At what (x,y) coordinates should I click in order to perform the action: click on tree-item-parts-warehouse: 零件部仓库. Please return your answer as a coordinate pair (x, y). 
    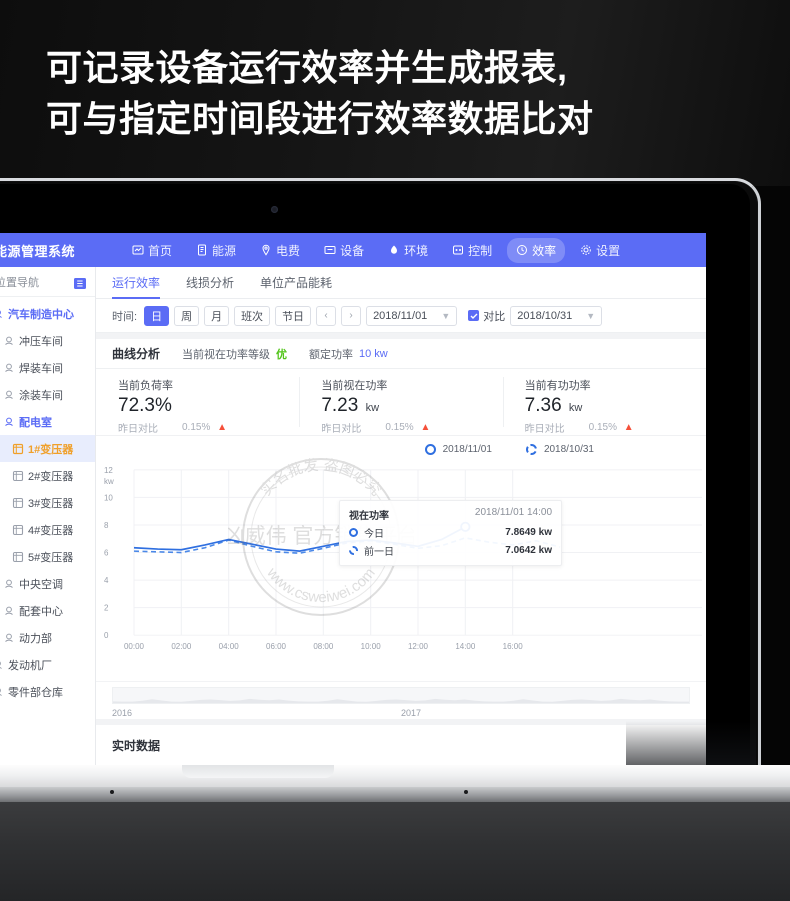
    Looking at the image, I should click on (47, 691).